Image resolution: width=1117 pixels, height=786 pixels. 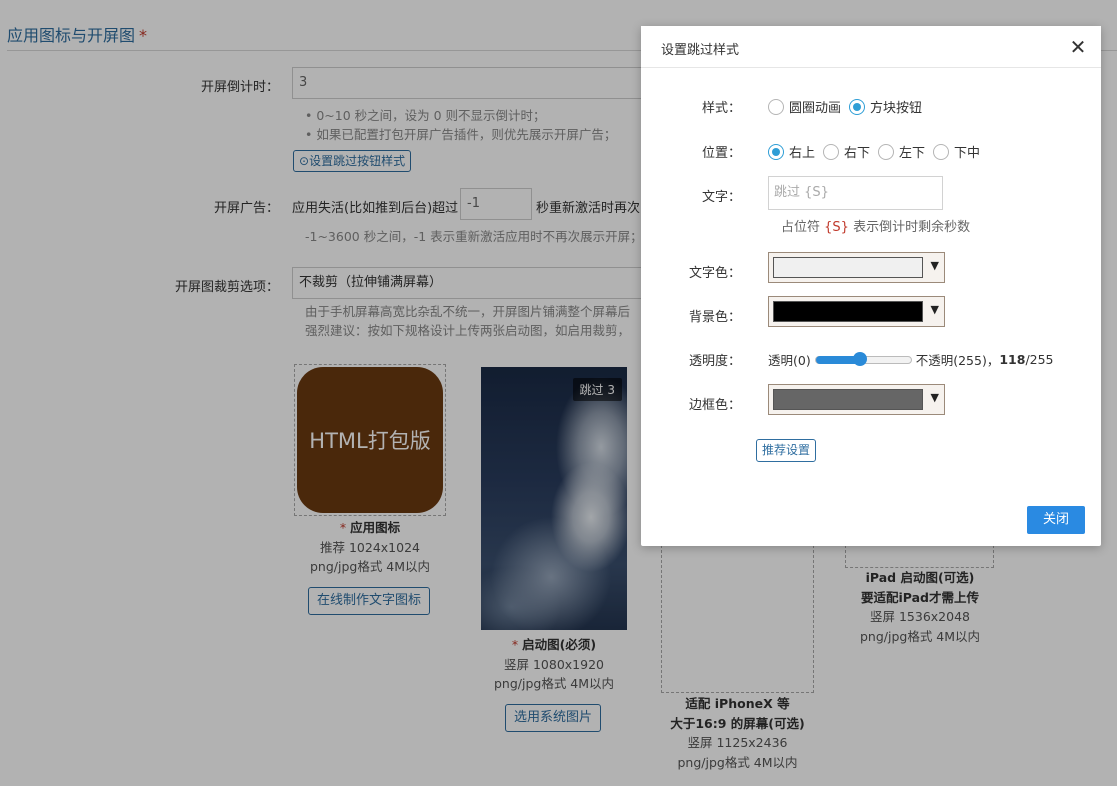 What do you see at coordinates (855, 193) in the screenshot?
I see `skip-text-input: 跳过 {S}` at bounding box center [855, 193].